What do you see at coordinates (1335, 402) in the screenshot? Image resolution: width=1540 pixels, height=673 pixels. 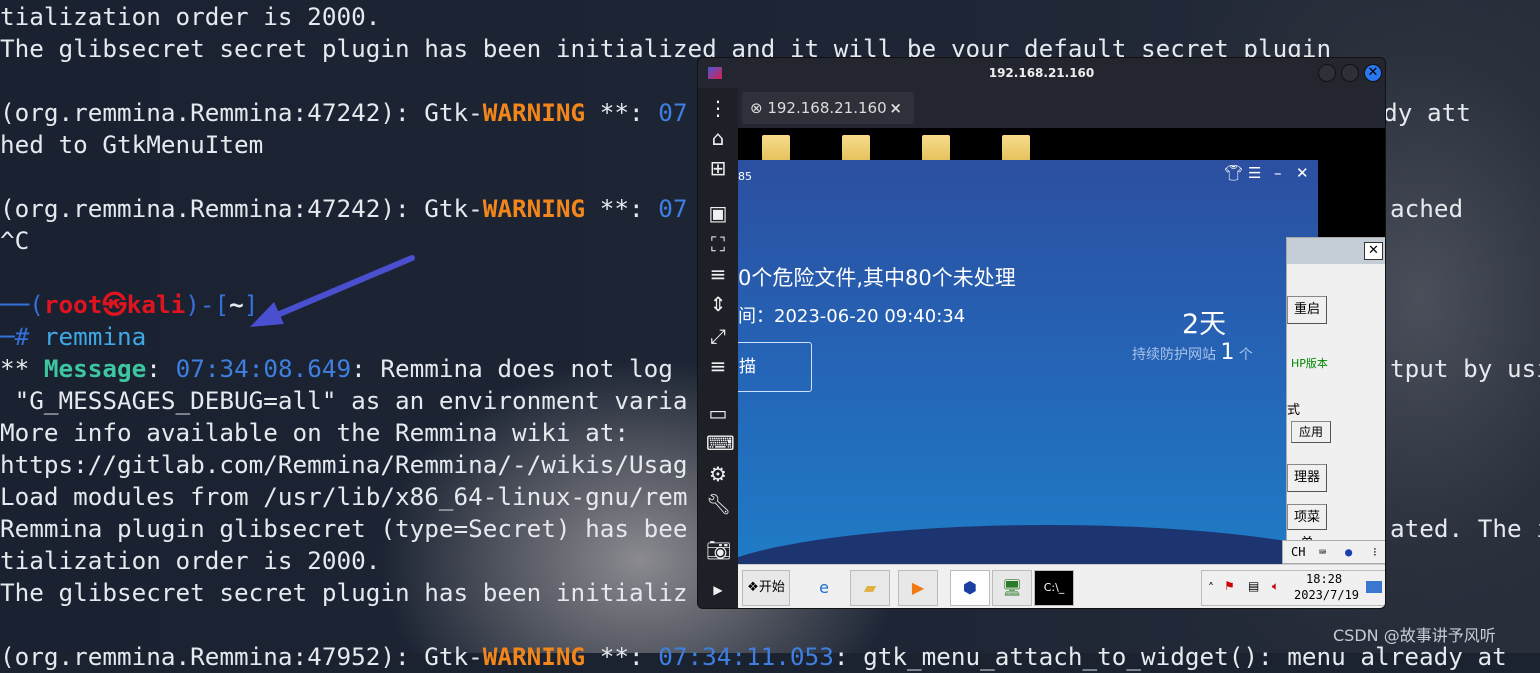 I see `settings-dialog: ✕ 重启 HP版本 式 应用 理器 项菜单` at bounding box center [1335, 402].